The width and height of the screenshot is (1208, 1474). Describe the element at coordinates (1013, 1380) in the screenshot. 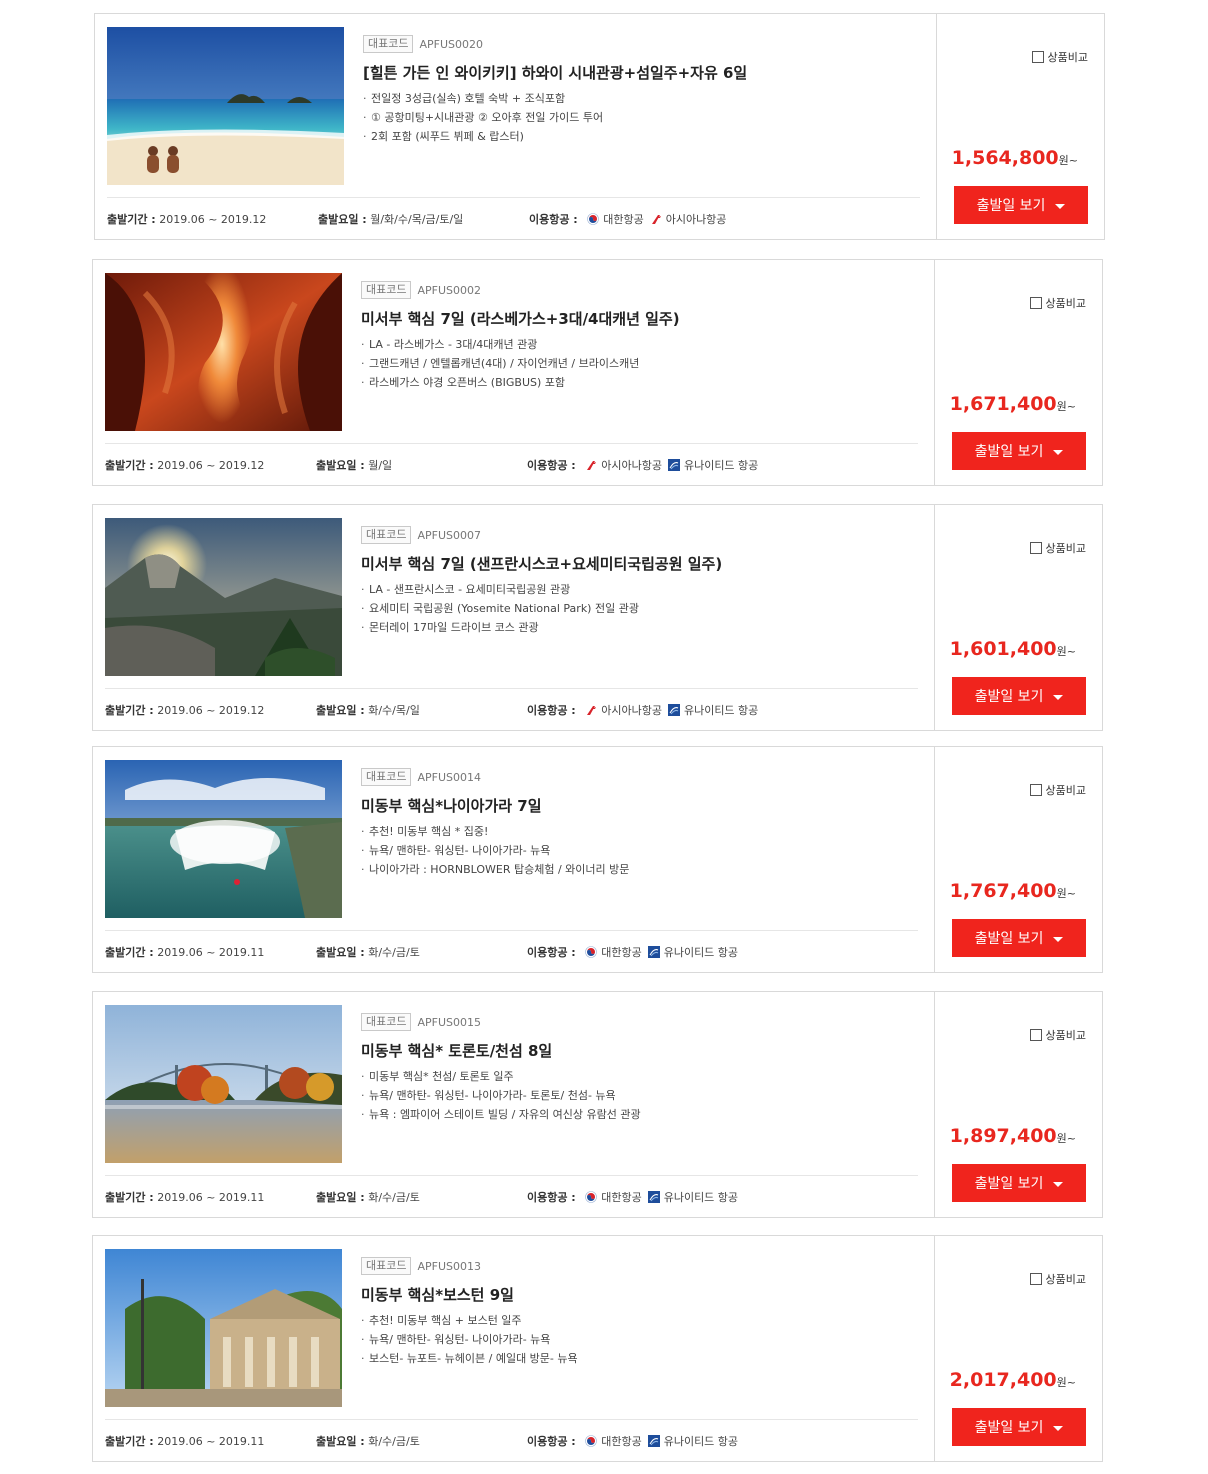

I see `price: 2,017,400원~` at that location.